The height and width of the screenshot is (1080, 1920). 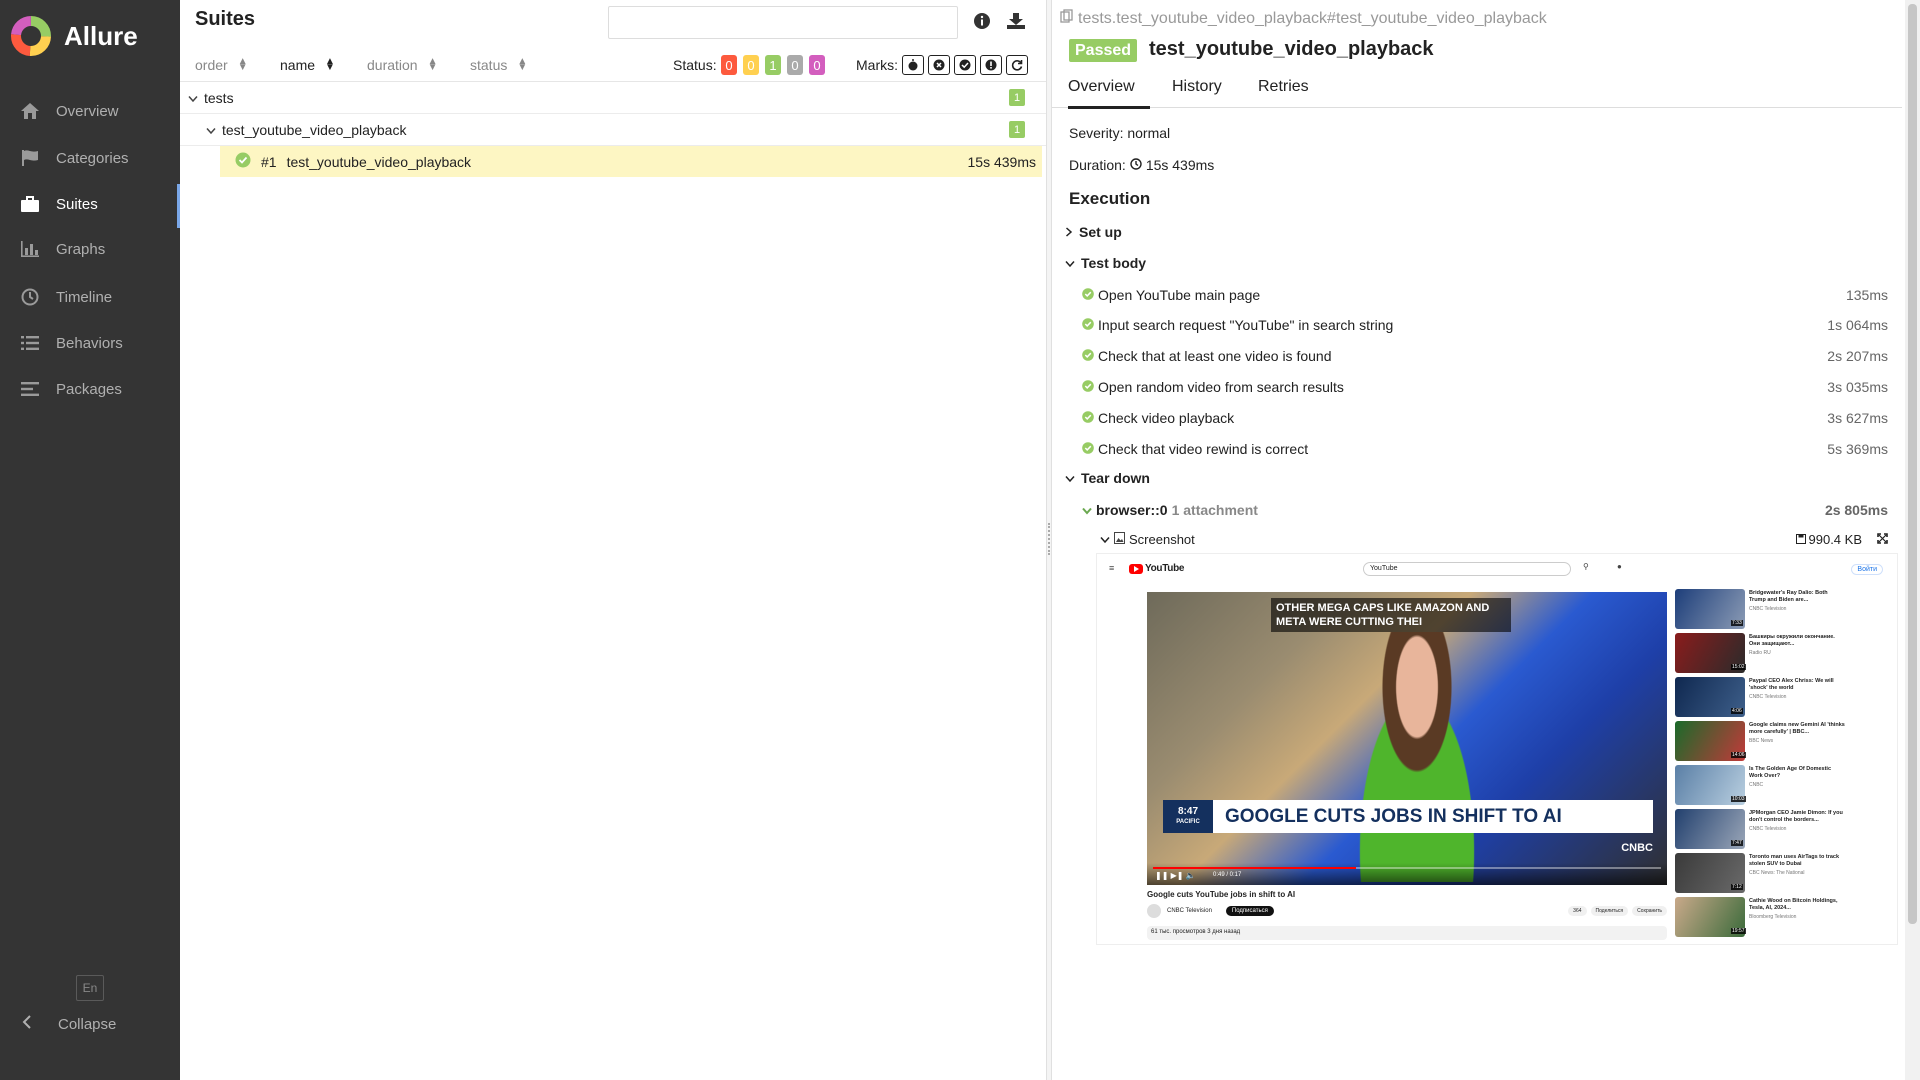 What do you see at coordinates (817, 65) in the screenshot?
I see `status-unknown-badge: 0` at bounding box center [817, 65].